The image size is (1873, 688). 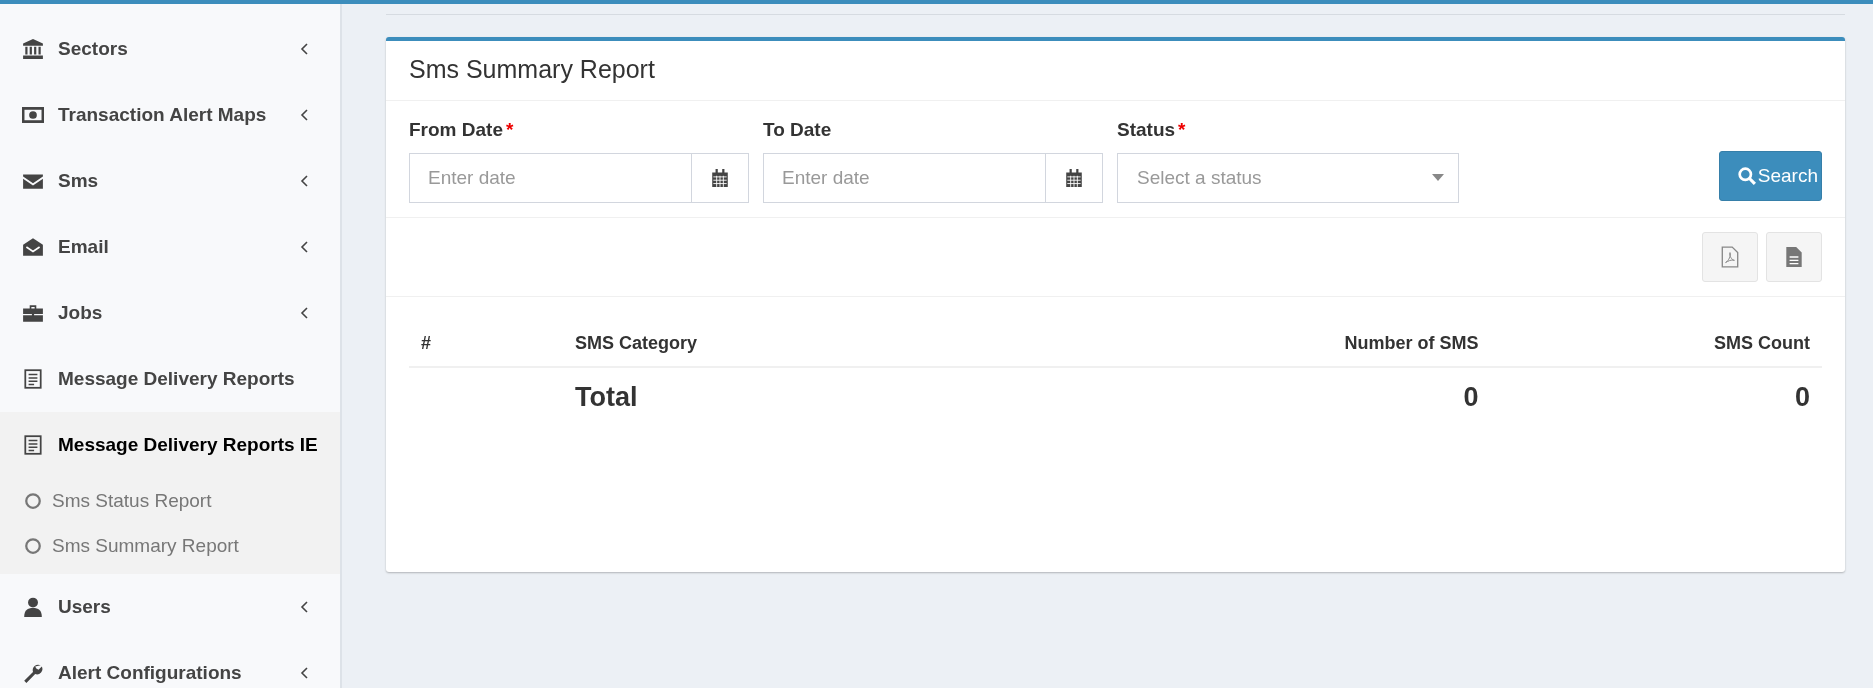 I want to click on document-export-button, so click(x=1794, y=257).